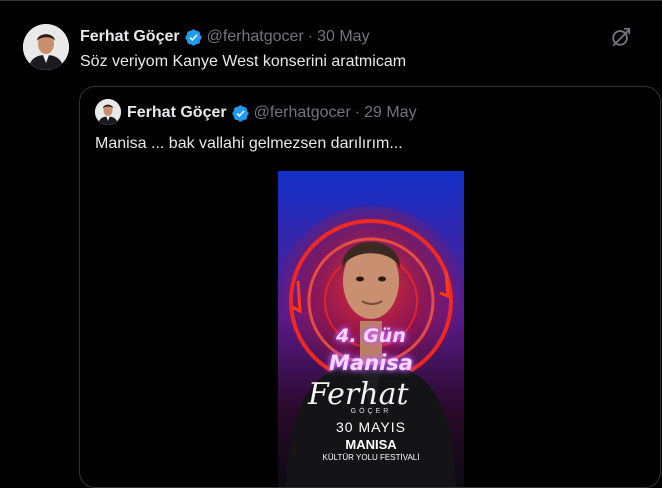 This screenshot has width=662, height=488. I want to click on quote-date: 29 May, so click(390, 113).